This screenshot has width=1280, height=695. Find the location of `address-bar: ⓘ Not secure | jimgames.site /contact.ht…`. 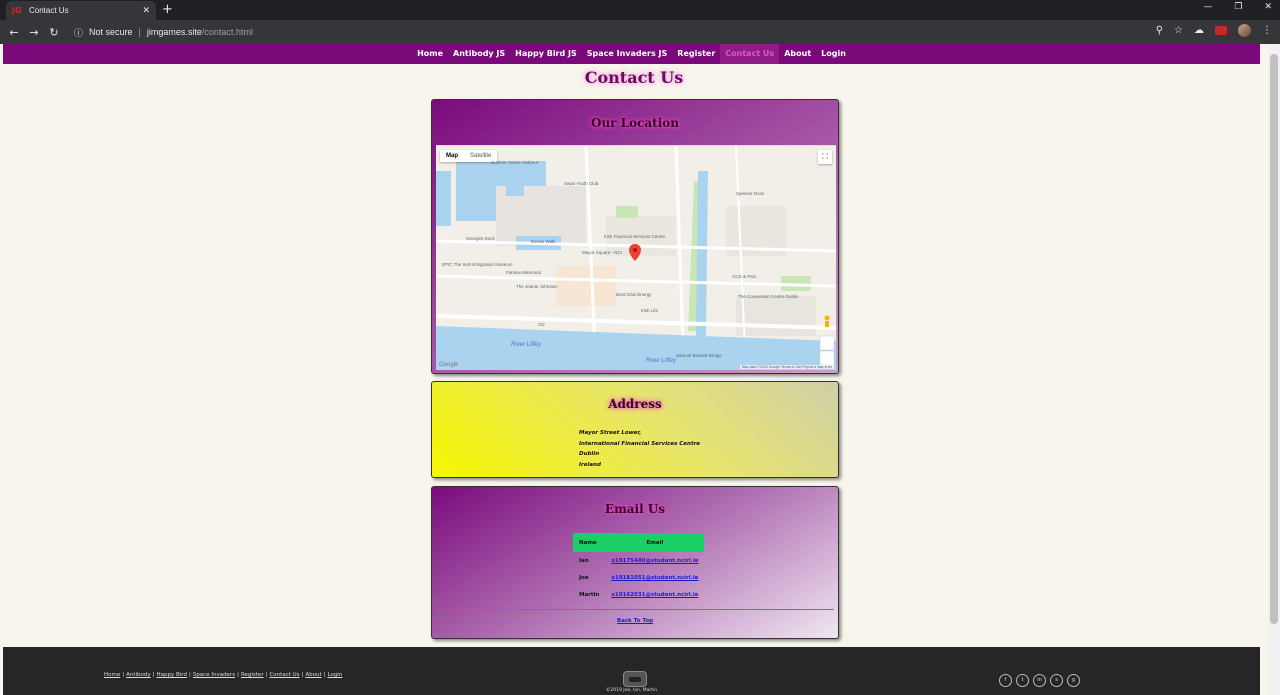

address-bar: ⓘ Not secure | jimgames.site /contact.ht… is located at coordinates (163, 32).